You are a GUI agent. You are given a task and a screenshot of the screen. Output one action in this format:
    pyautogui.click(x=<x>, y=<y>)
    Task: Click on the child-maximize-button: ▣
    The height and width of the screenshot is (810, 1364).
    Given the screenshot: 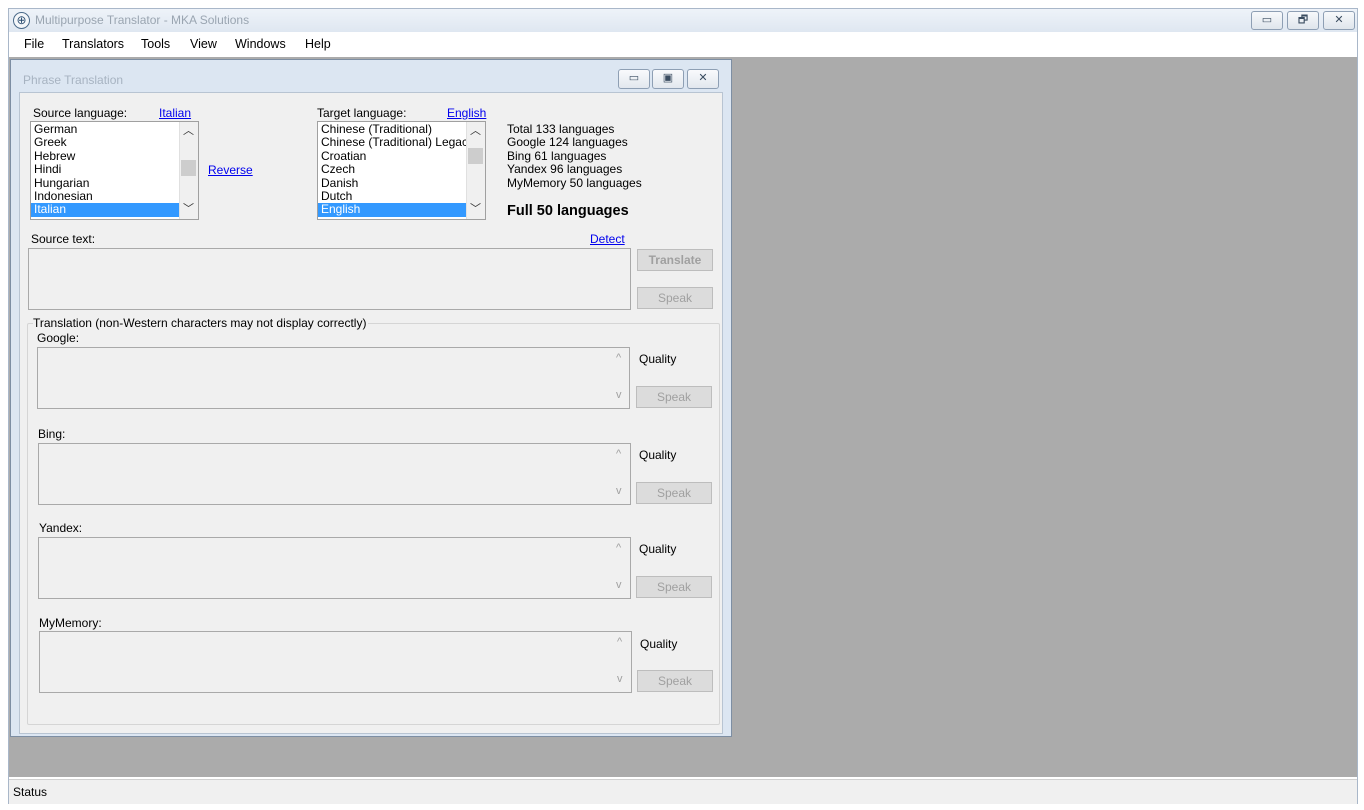 What is the action you would take?
    pyautogui.click(x=668, y=79)
    